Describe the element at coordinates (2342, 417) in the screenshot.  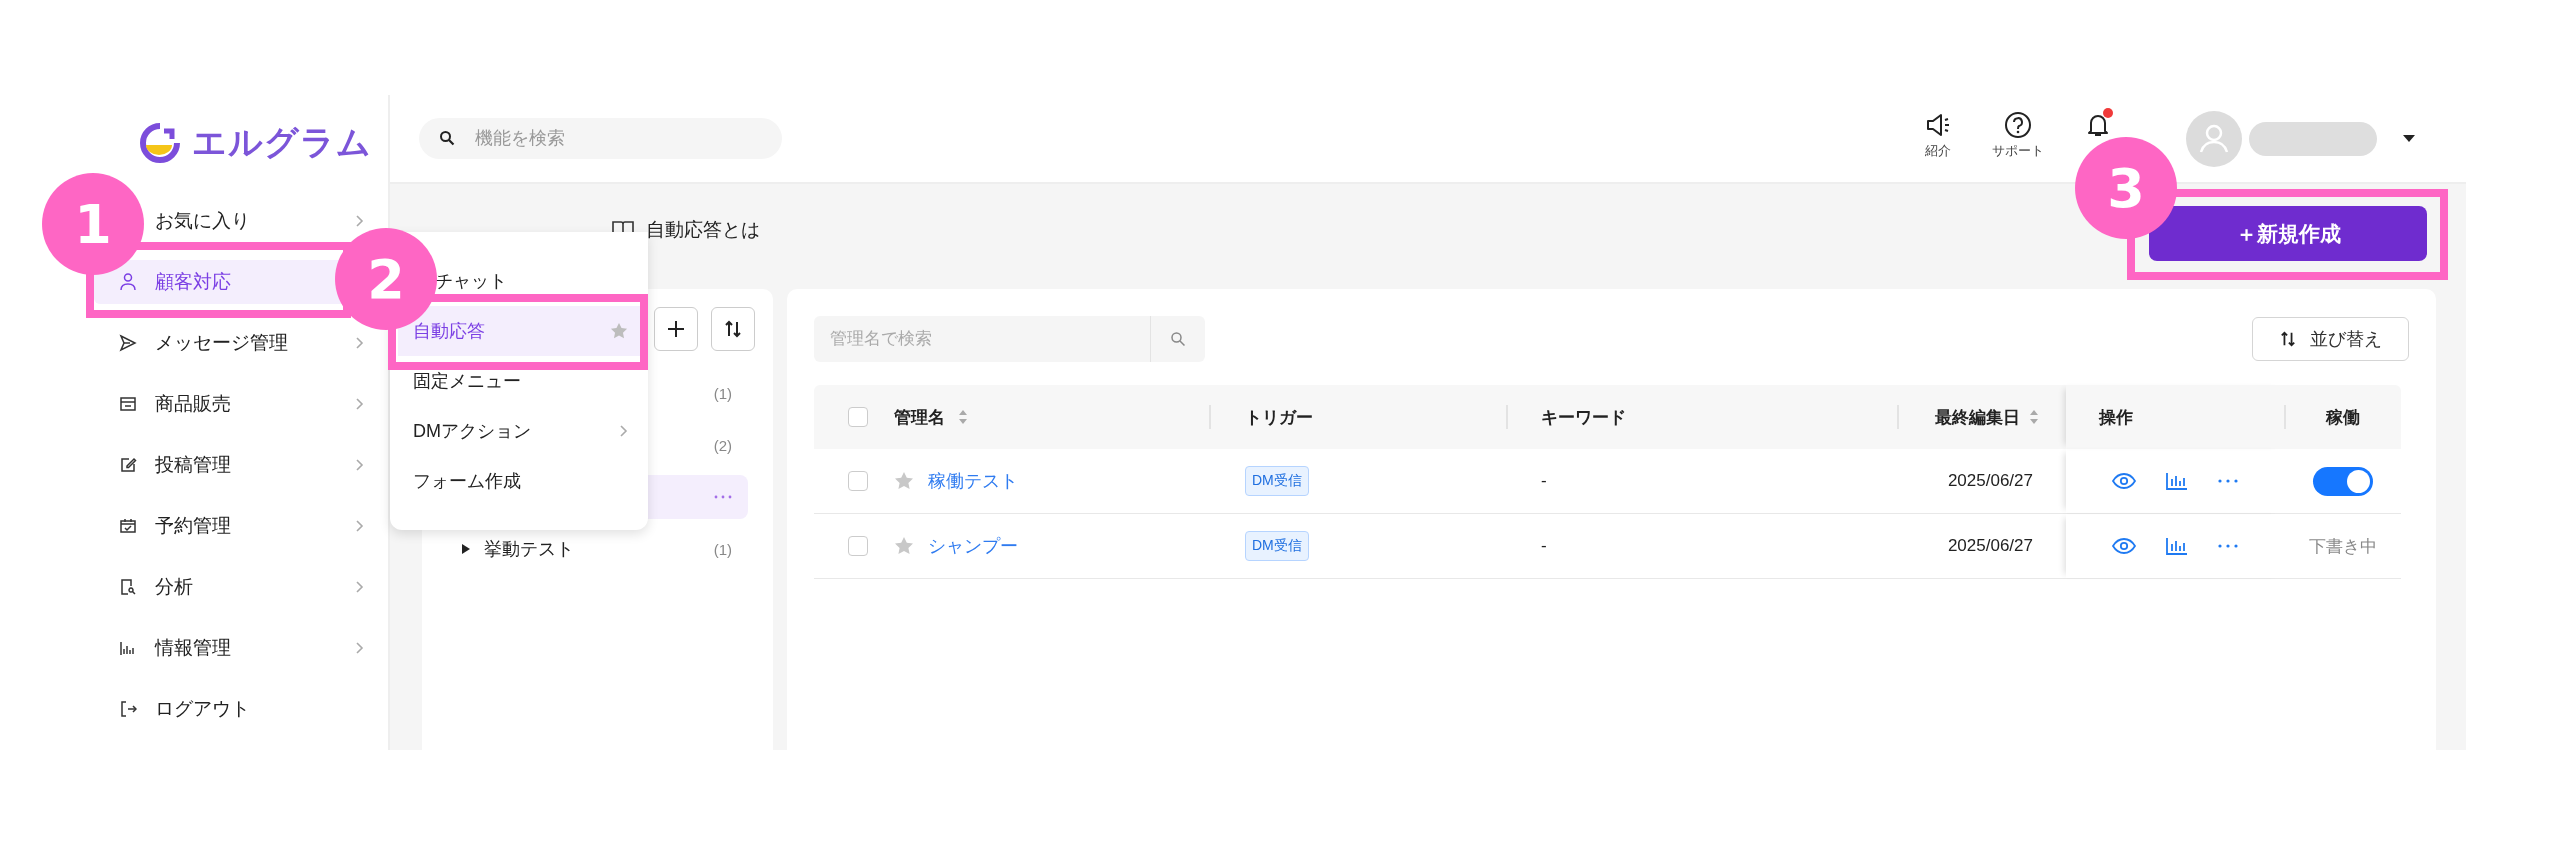
I see `column-header: 稼働` at that location.